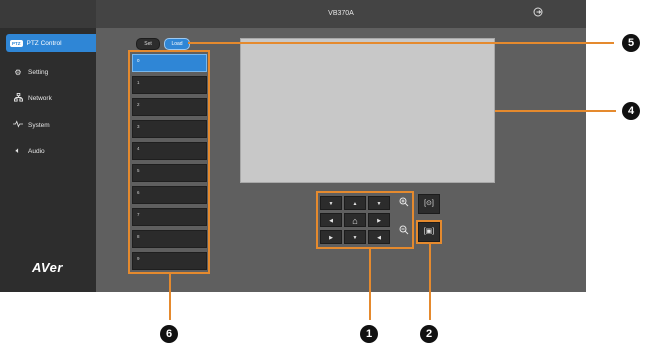  What do you see at coordinates (18, 150) in the screenshot?
I see `speaker-icon: 🔈︎` at bounding box center [18, 150].